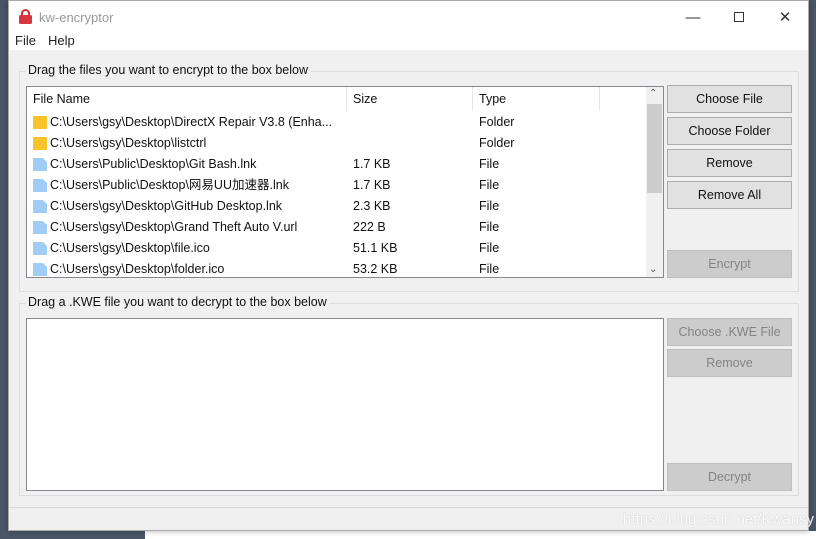 This screenshot has width=816, height=539. Describe the element at coordinates (25, 40) in the screenshot. I see `menu-file: File` at that location.